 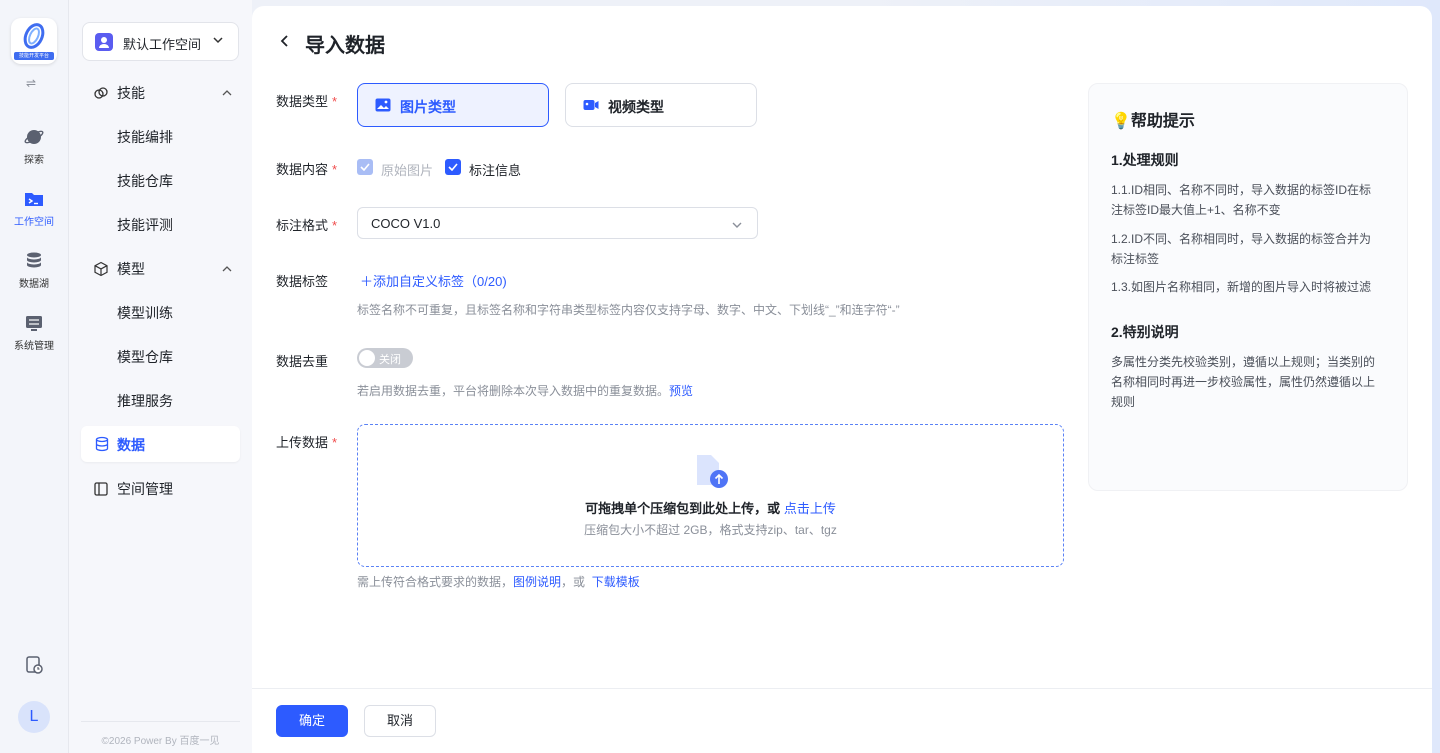 What do you see at coordinates (104, 42) in the screenshot?
I see `workspace-user-icon` at bounding box center [104, 42].